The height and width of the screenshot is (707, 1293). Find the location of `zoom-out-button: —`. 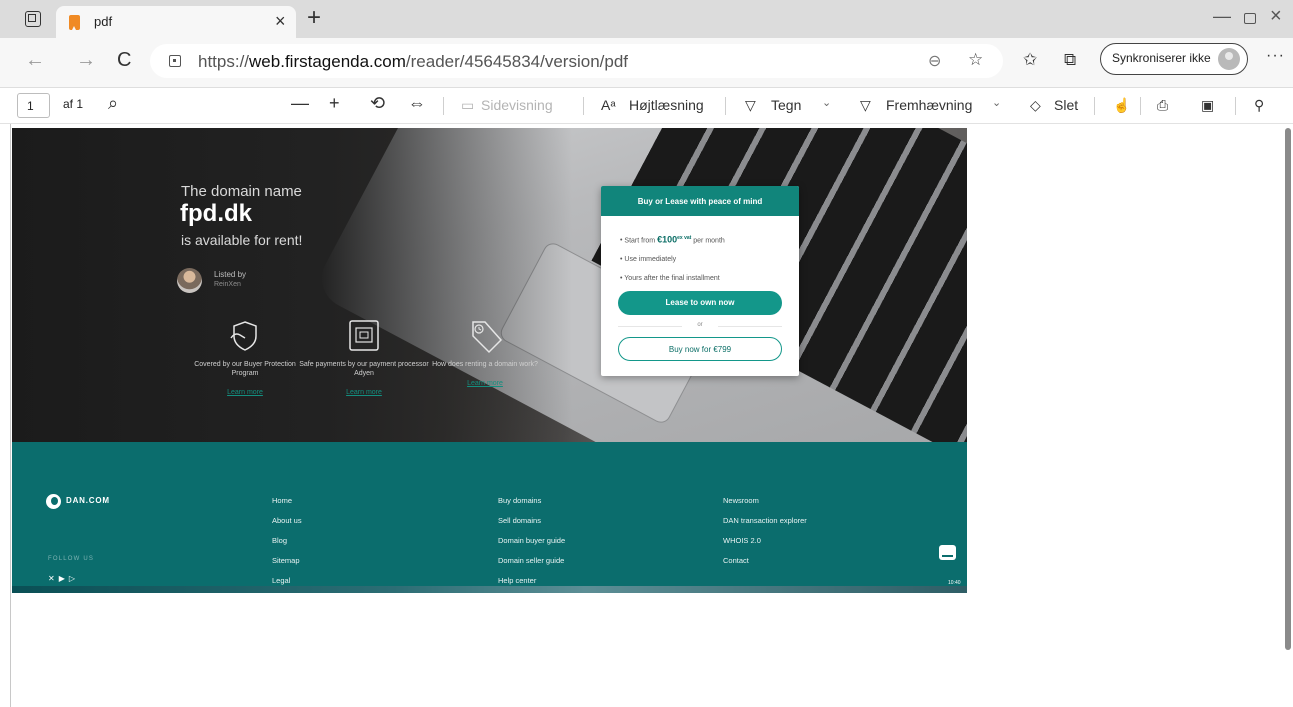

zoom-out-button: — is located at coordinates (300, 103).